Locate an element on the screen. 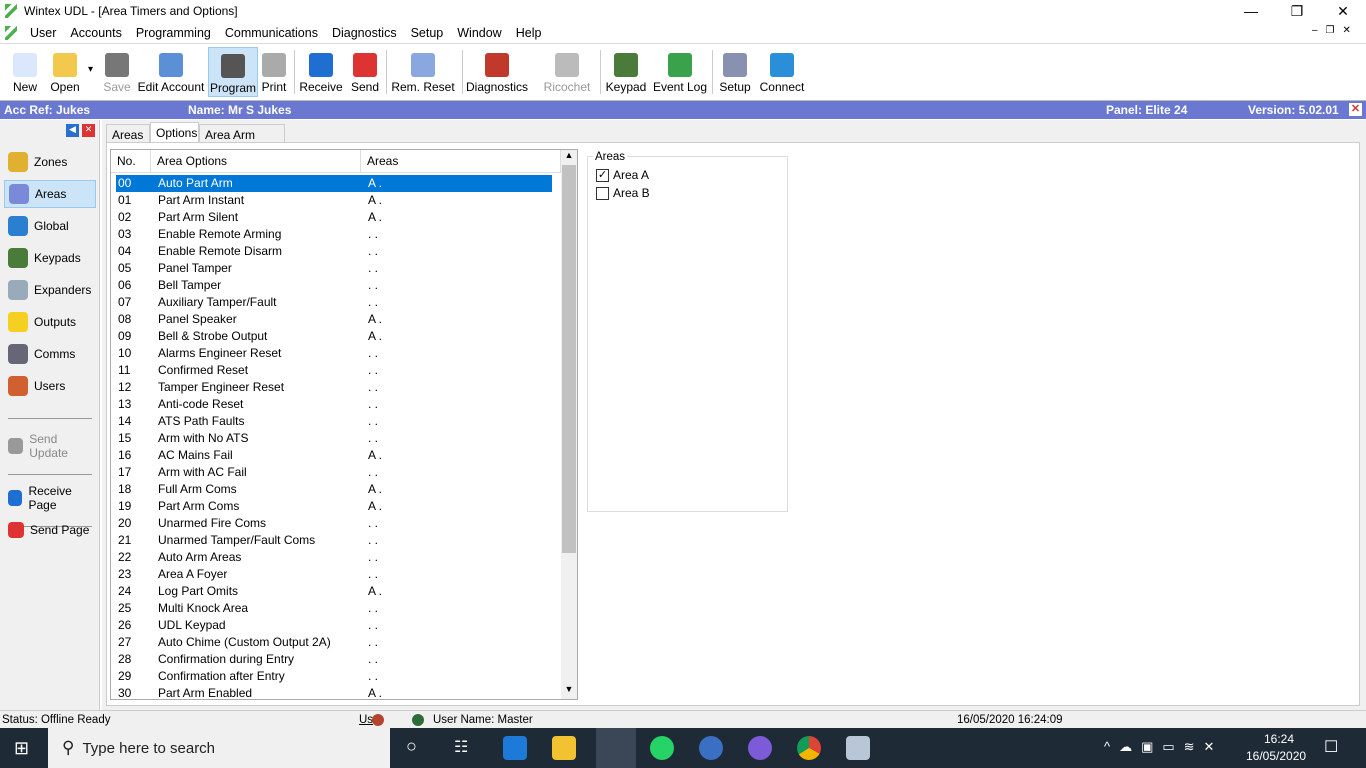 This screenshot has height=768, width=1366. m-app-icon is located at coordinates (711, 748).